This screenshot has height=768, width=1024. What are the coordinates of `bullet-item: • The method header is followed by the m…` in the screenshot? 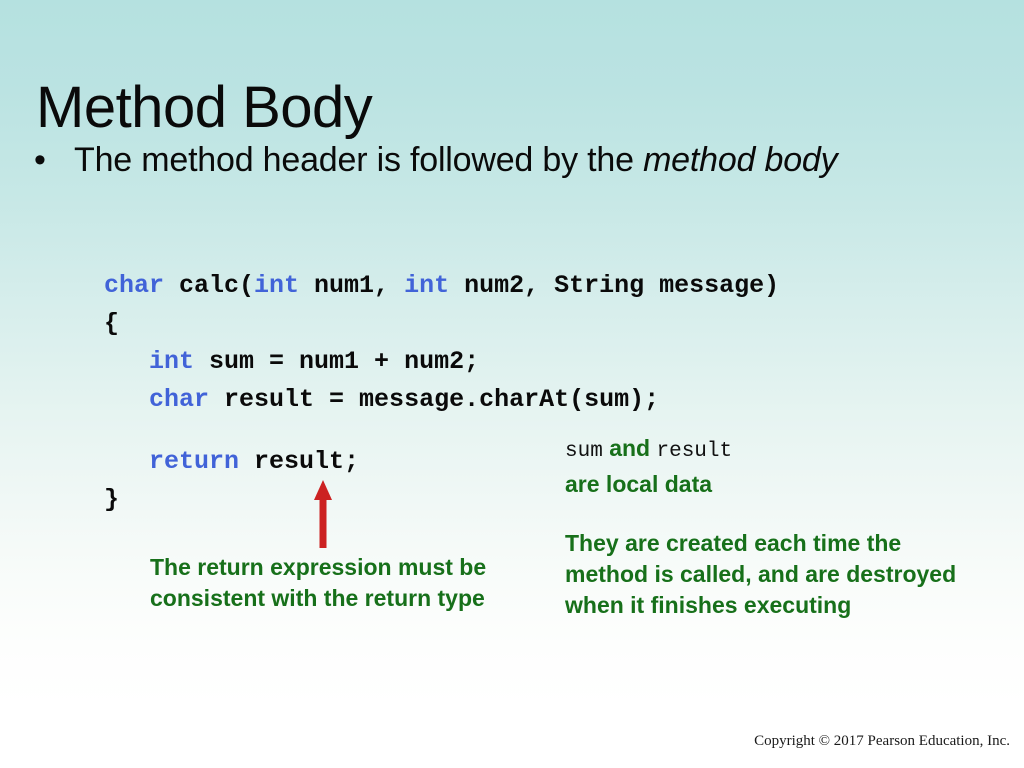 It's located at (519, 160).